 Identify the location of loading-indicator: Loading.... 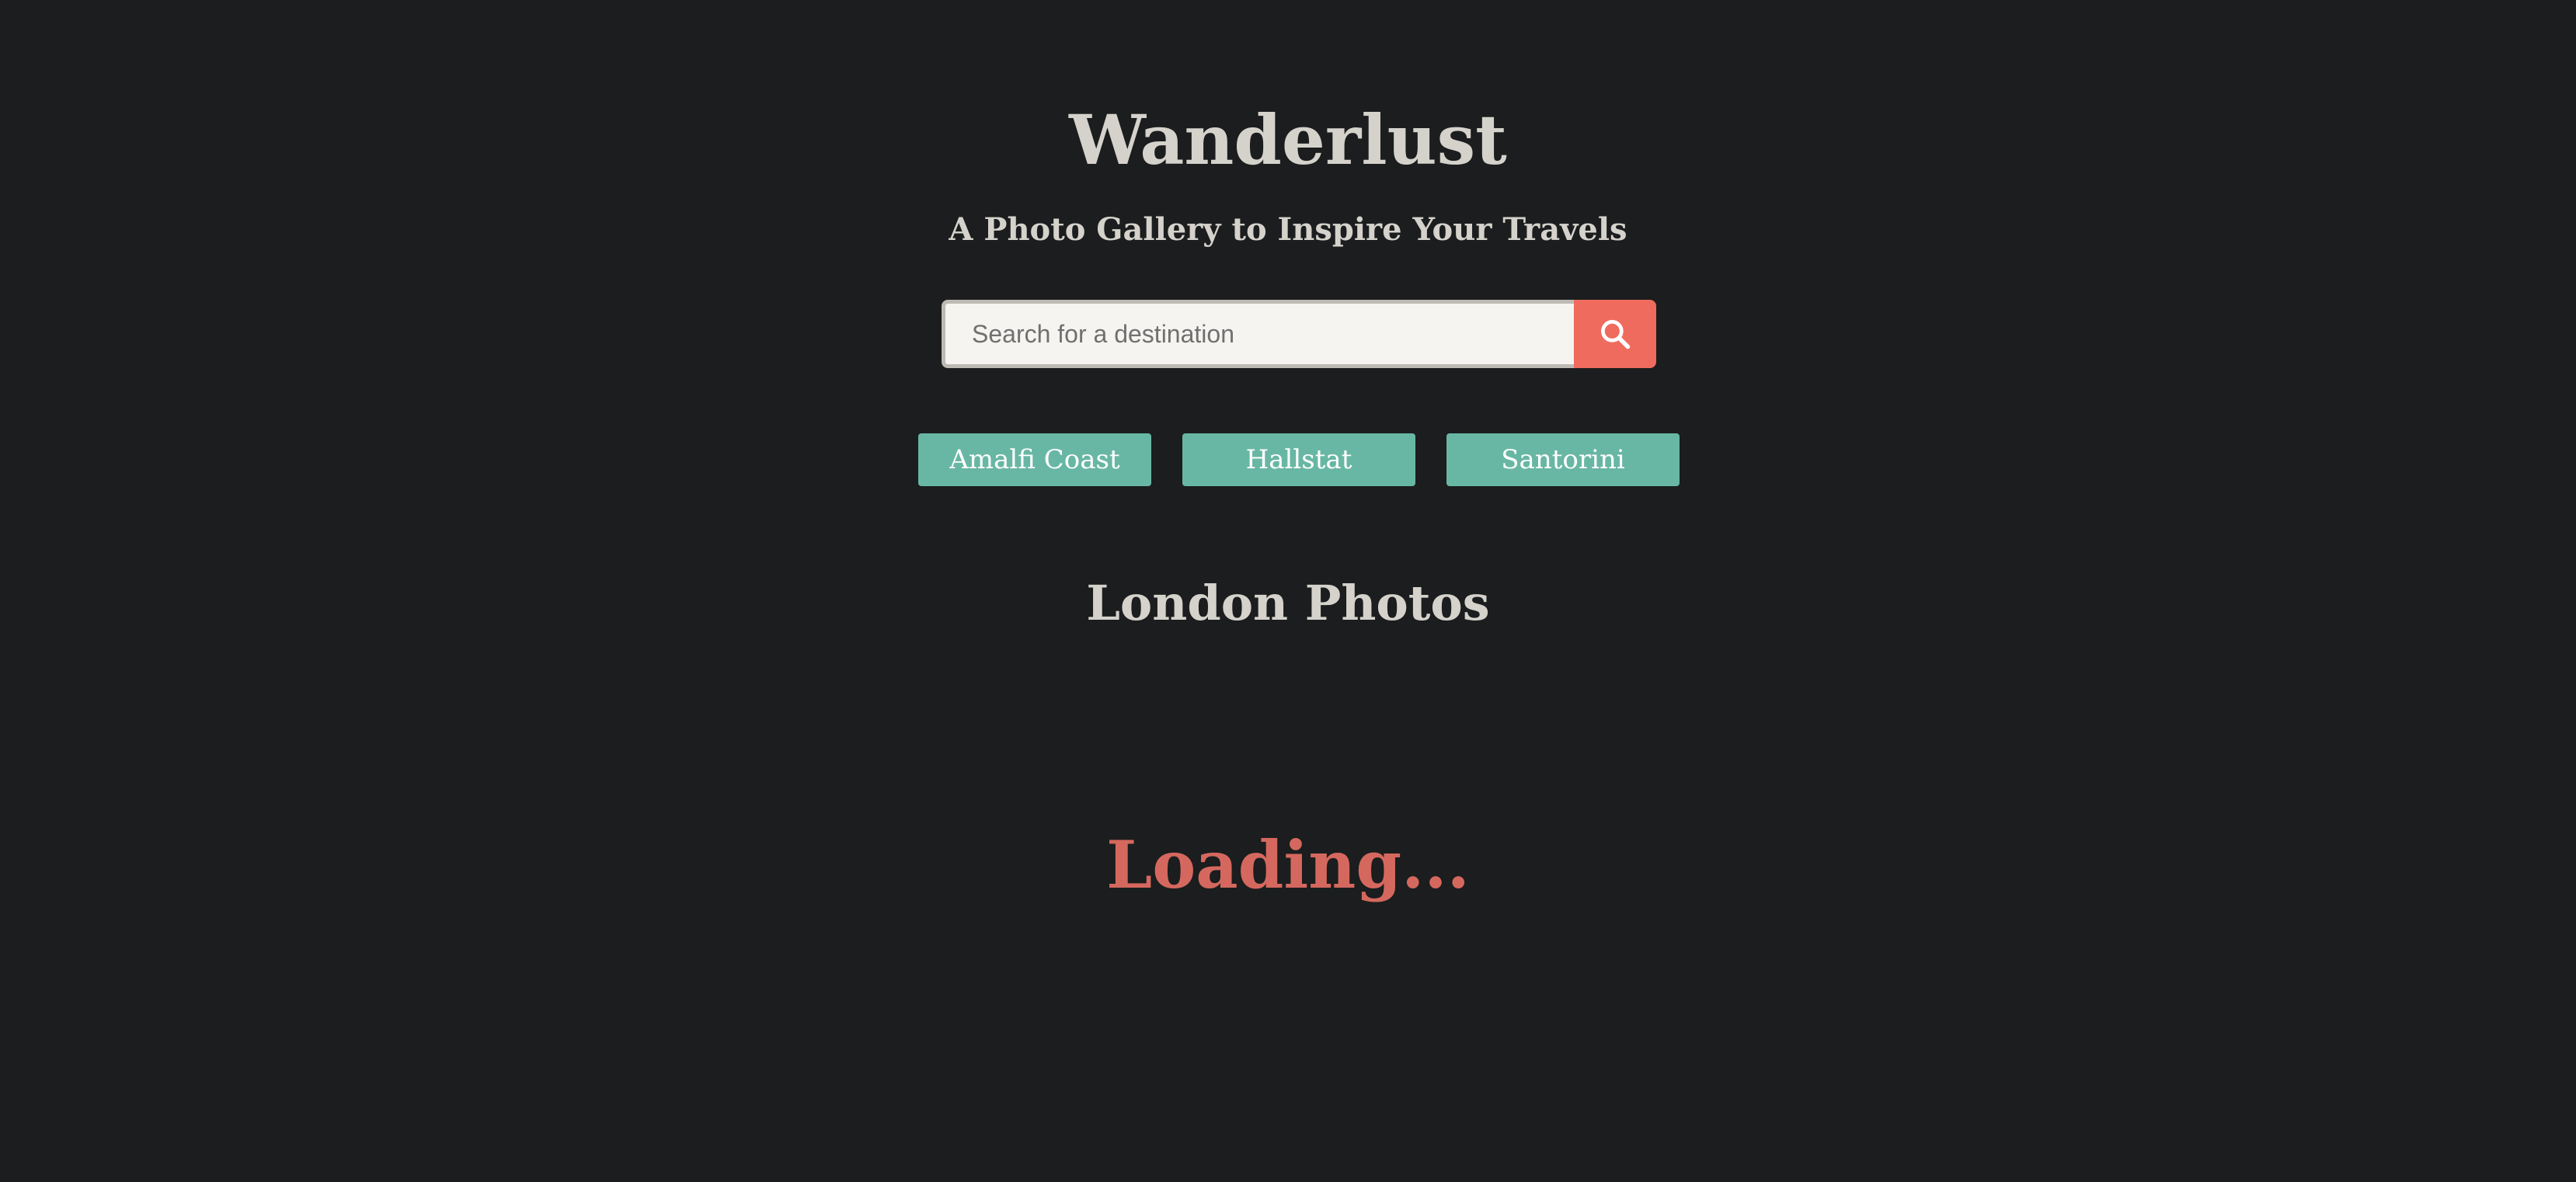
(1288, 864).